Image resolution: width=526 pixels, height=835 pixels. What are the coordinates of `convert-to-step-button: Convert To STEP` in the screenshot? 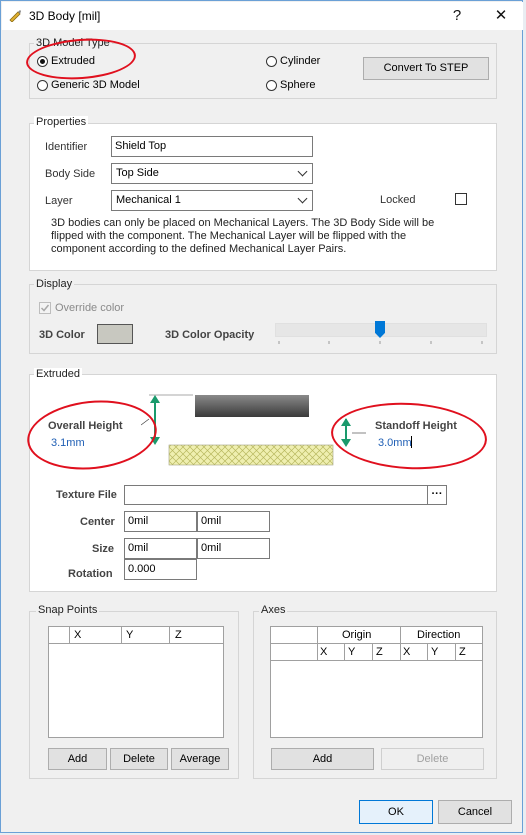 It's located at (426, 68).